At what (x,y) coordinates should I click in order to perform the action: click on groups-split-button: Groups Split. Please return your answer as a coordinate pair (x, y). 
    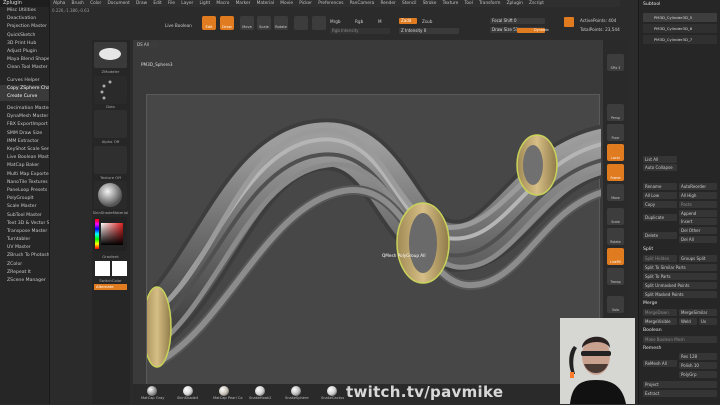
    Looking at the image, I should click on (698, 258).